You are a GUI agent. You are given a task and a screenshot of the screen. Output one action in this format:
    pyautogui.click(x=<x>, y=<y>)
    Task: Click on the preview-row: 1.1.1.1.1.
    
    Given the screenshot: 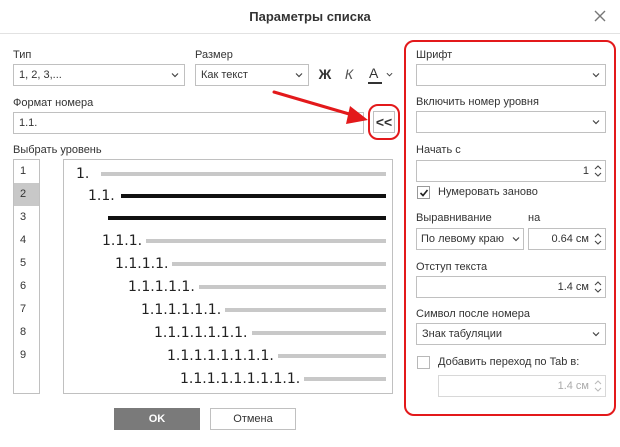 What is the action you would take?
    pyautogui.click(x=257, y=287)
    